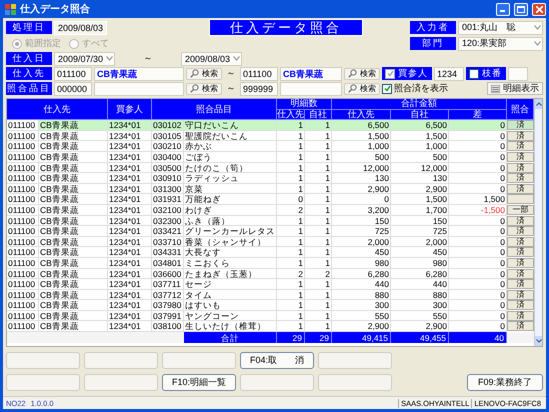 The image size is (549, 412). I want to click on match-button, so click(520, 199).